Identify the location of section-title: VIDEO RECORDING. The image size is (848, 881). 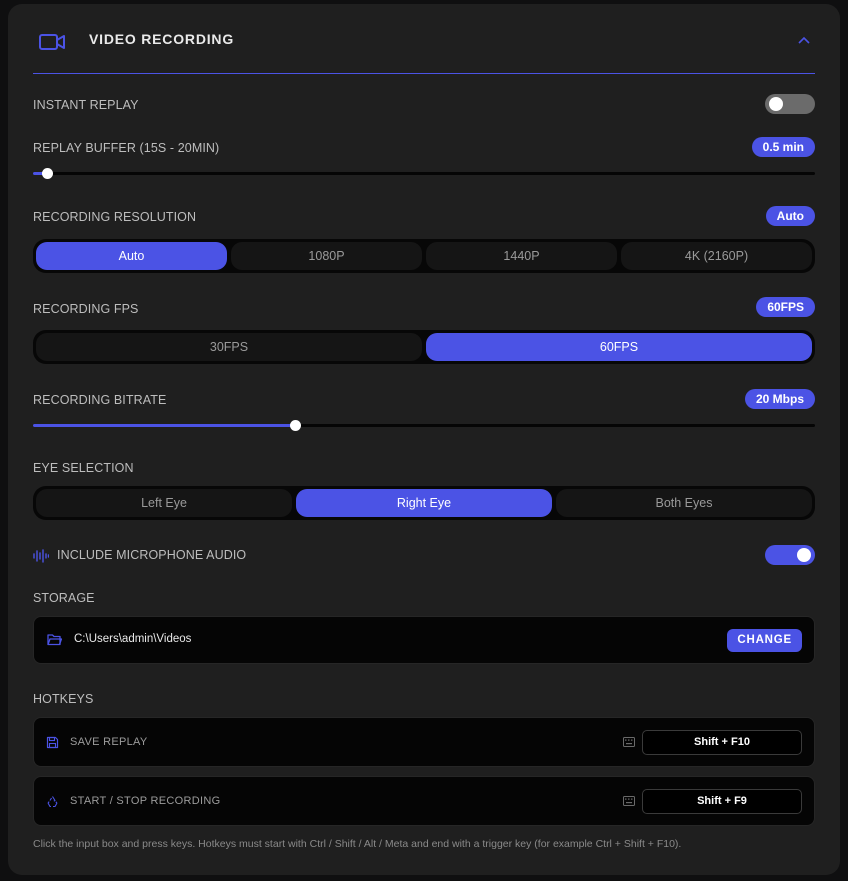
(162, 39).